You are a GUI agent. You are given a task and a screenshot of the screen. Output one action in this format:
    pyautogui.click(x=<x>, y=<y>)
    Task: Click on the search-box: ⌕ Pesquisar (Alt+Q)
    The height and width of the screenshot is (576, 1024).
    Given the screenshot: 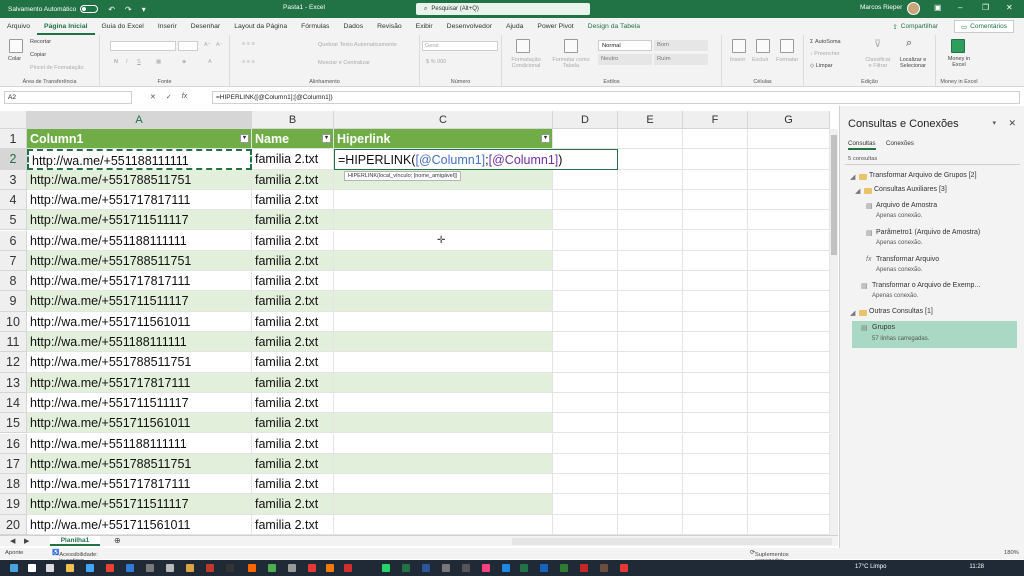 What is the action you would take?
    pyautogui.click(x=503, y=9)
    